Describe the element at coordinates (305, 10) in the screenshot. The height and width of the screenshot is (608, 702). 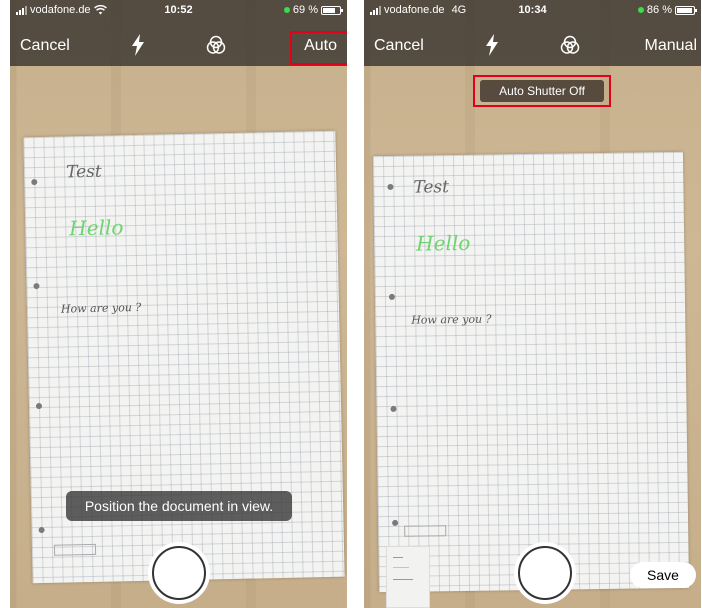
I see `battery-percent: 69 %` at that location.